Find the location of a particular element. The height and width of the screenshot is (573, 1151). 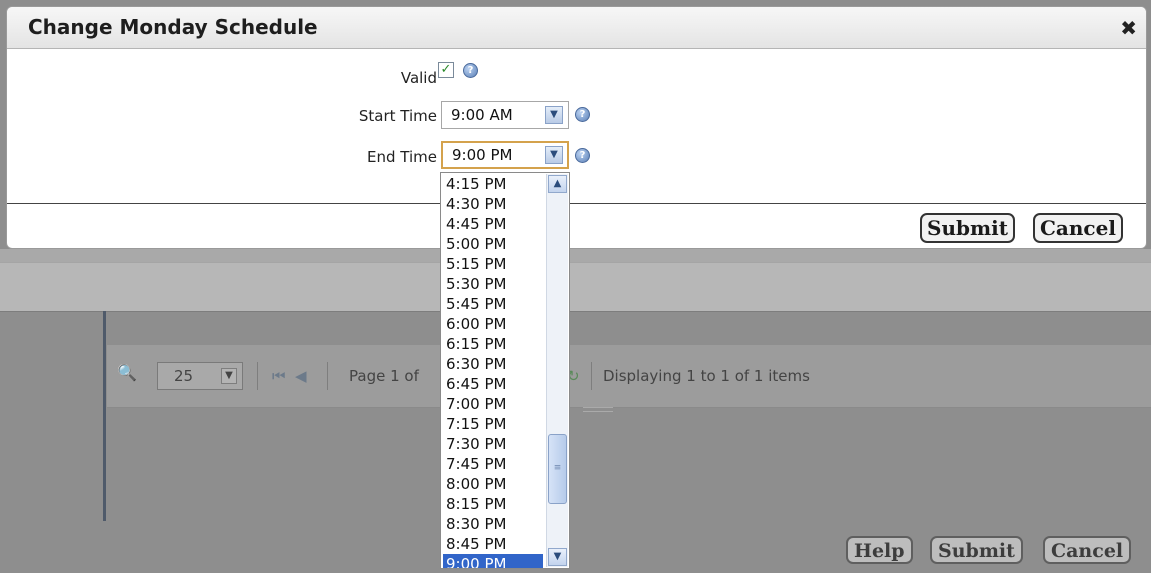

end-time-select: 9:00 PM ▼ is located at coordinates (505, 155).